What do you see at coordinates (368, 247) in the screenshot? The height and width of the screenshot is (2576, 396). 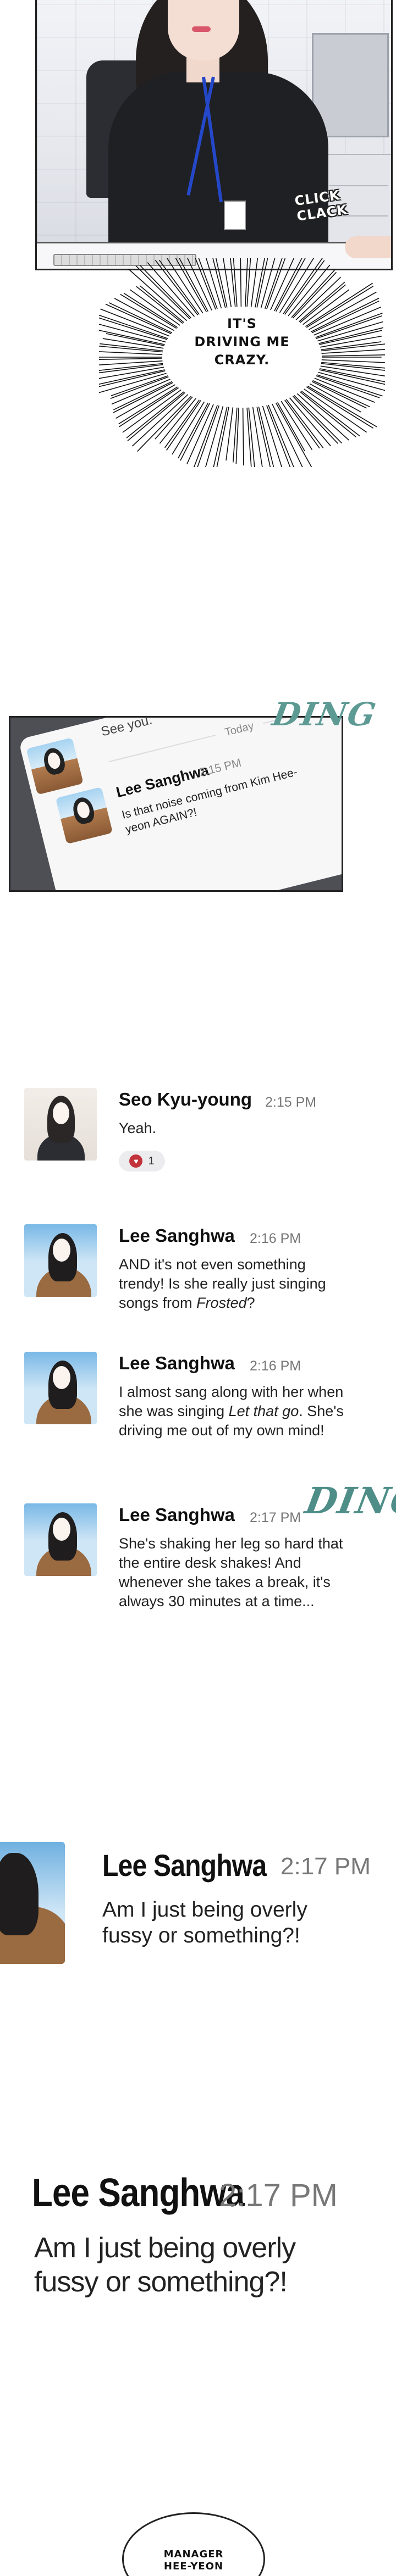 I see `typing-hand` at bounding box center [368, 247].